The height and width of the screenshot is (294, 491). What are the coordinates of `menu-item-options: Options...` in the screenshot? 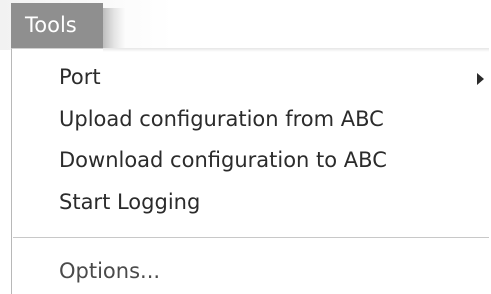 It's located at (269, 271).